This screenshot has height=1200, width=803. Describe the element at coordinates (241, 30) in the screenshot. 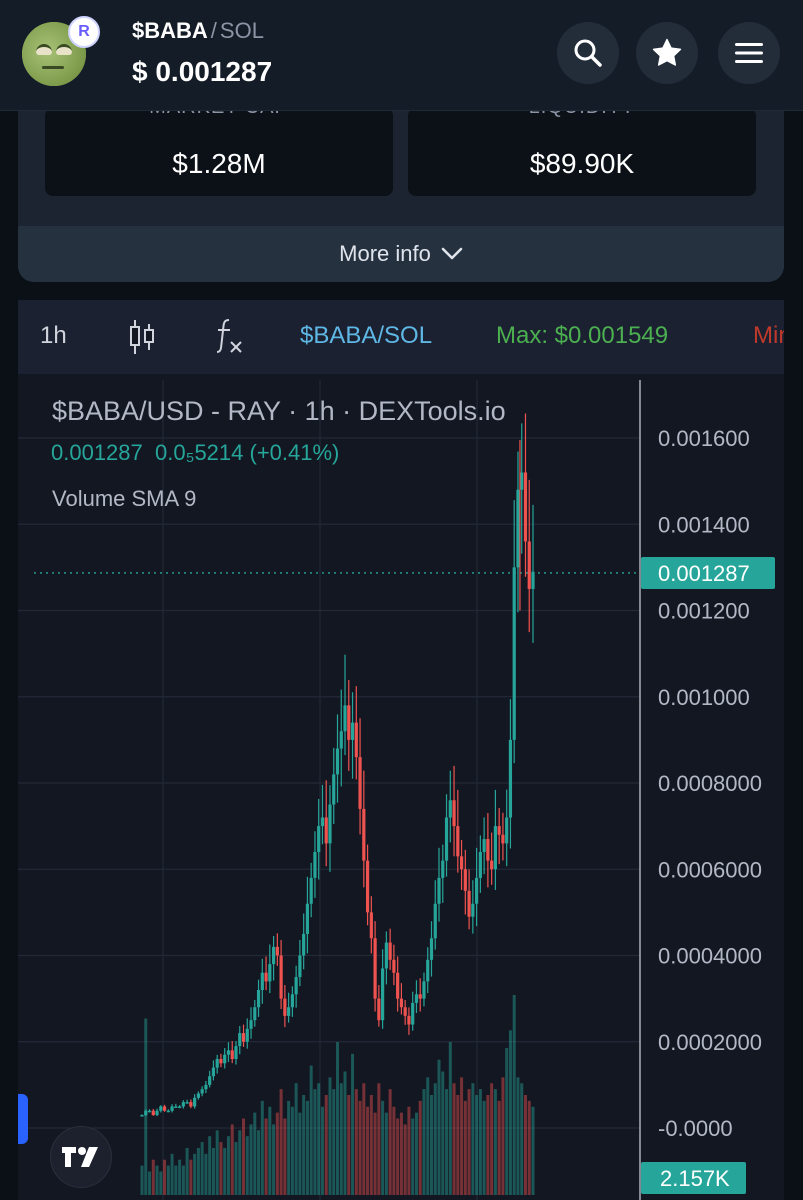

I see `quote-symbol: SOL` at that location.